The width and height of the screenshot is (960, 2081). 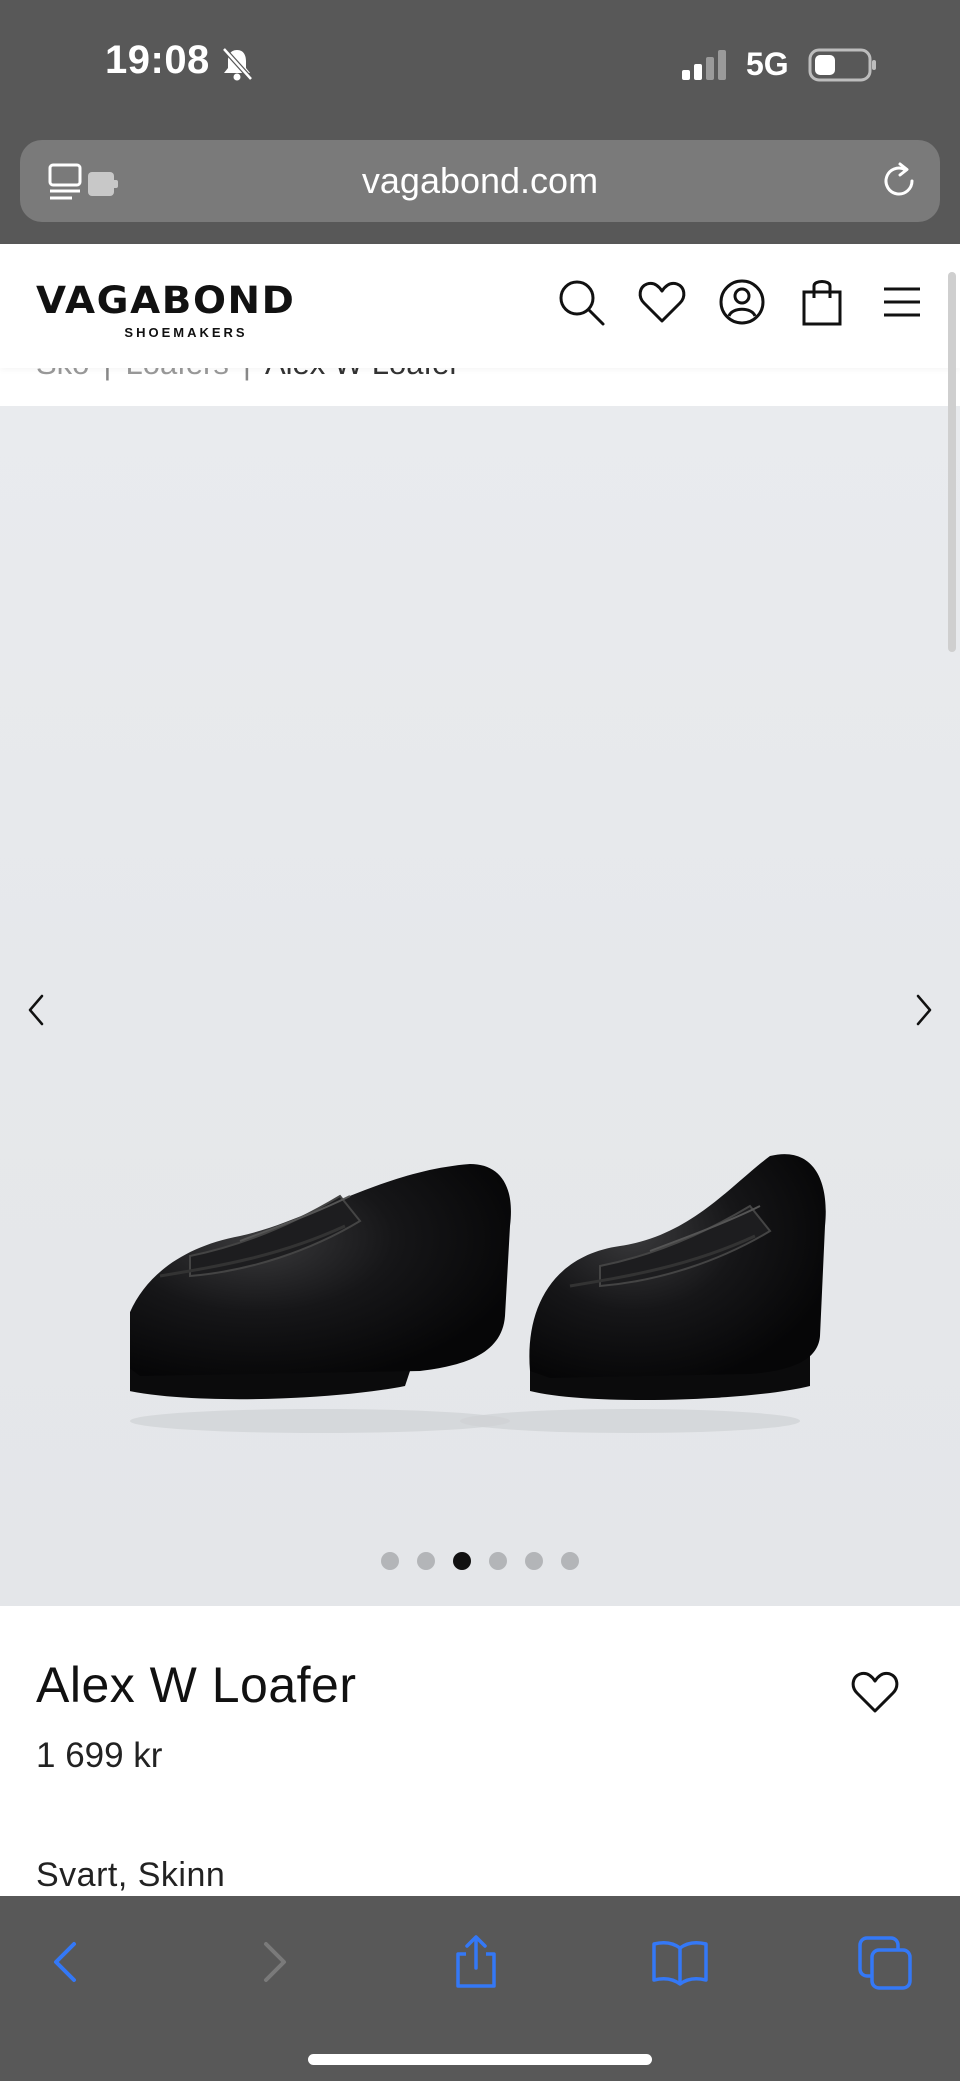 What do you see at coordinates (274, 1962) in the screenshot?
I see `forward-arrow-icon` at bounding box center [274, 1962].